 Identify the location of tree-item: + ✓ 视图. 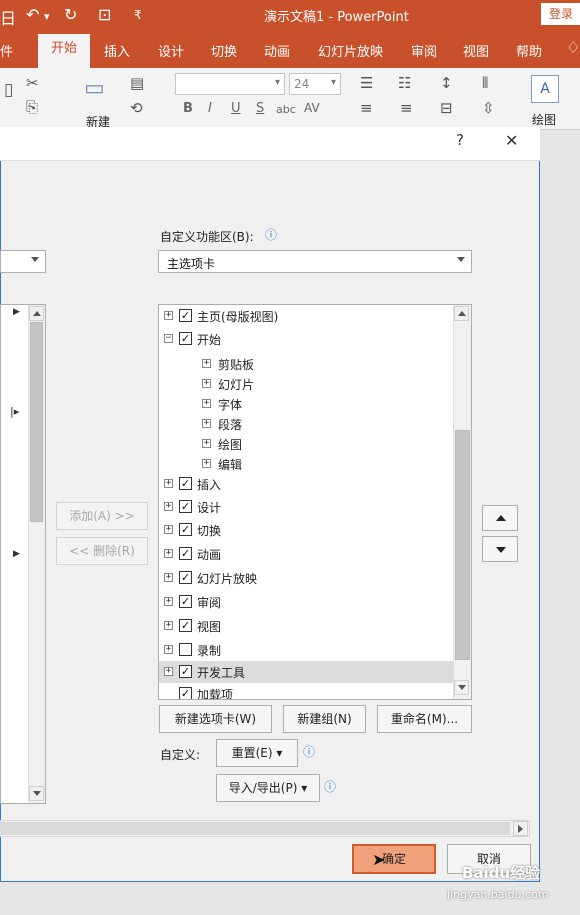
(306, 626).